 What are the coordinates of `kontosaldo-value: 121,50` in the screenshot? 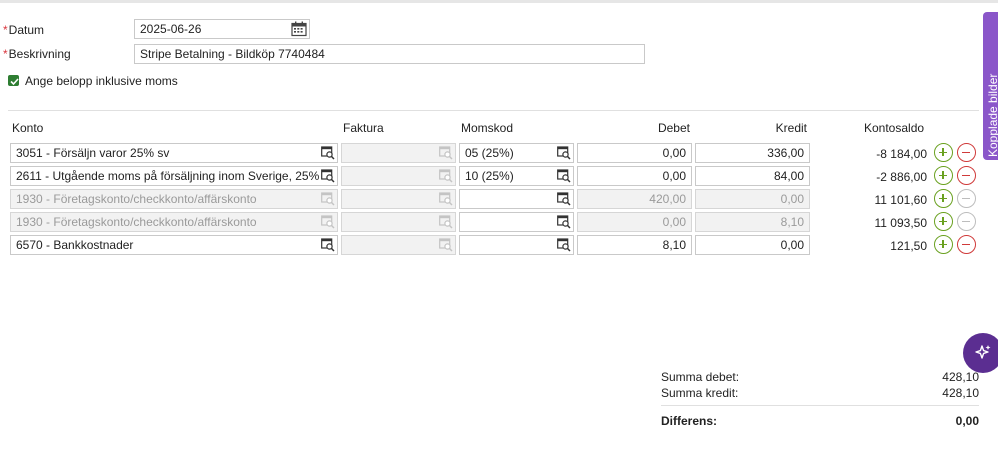 It's located at (908, 246).